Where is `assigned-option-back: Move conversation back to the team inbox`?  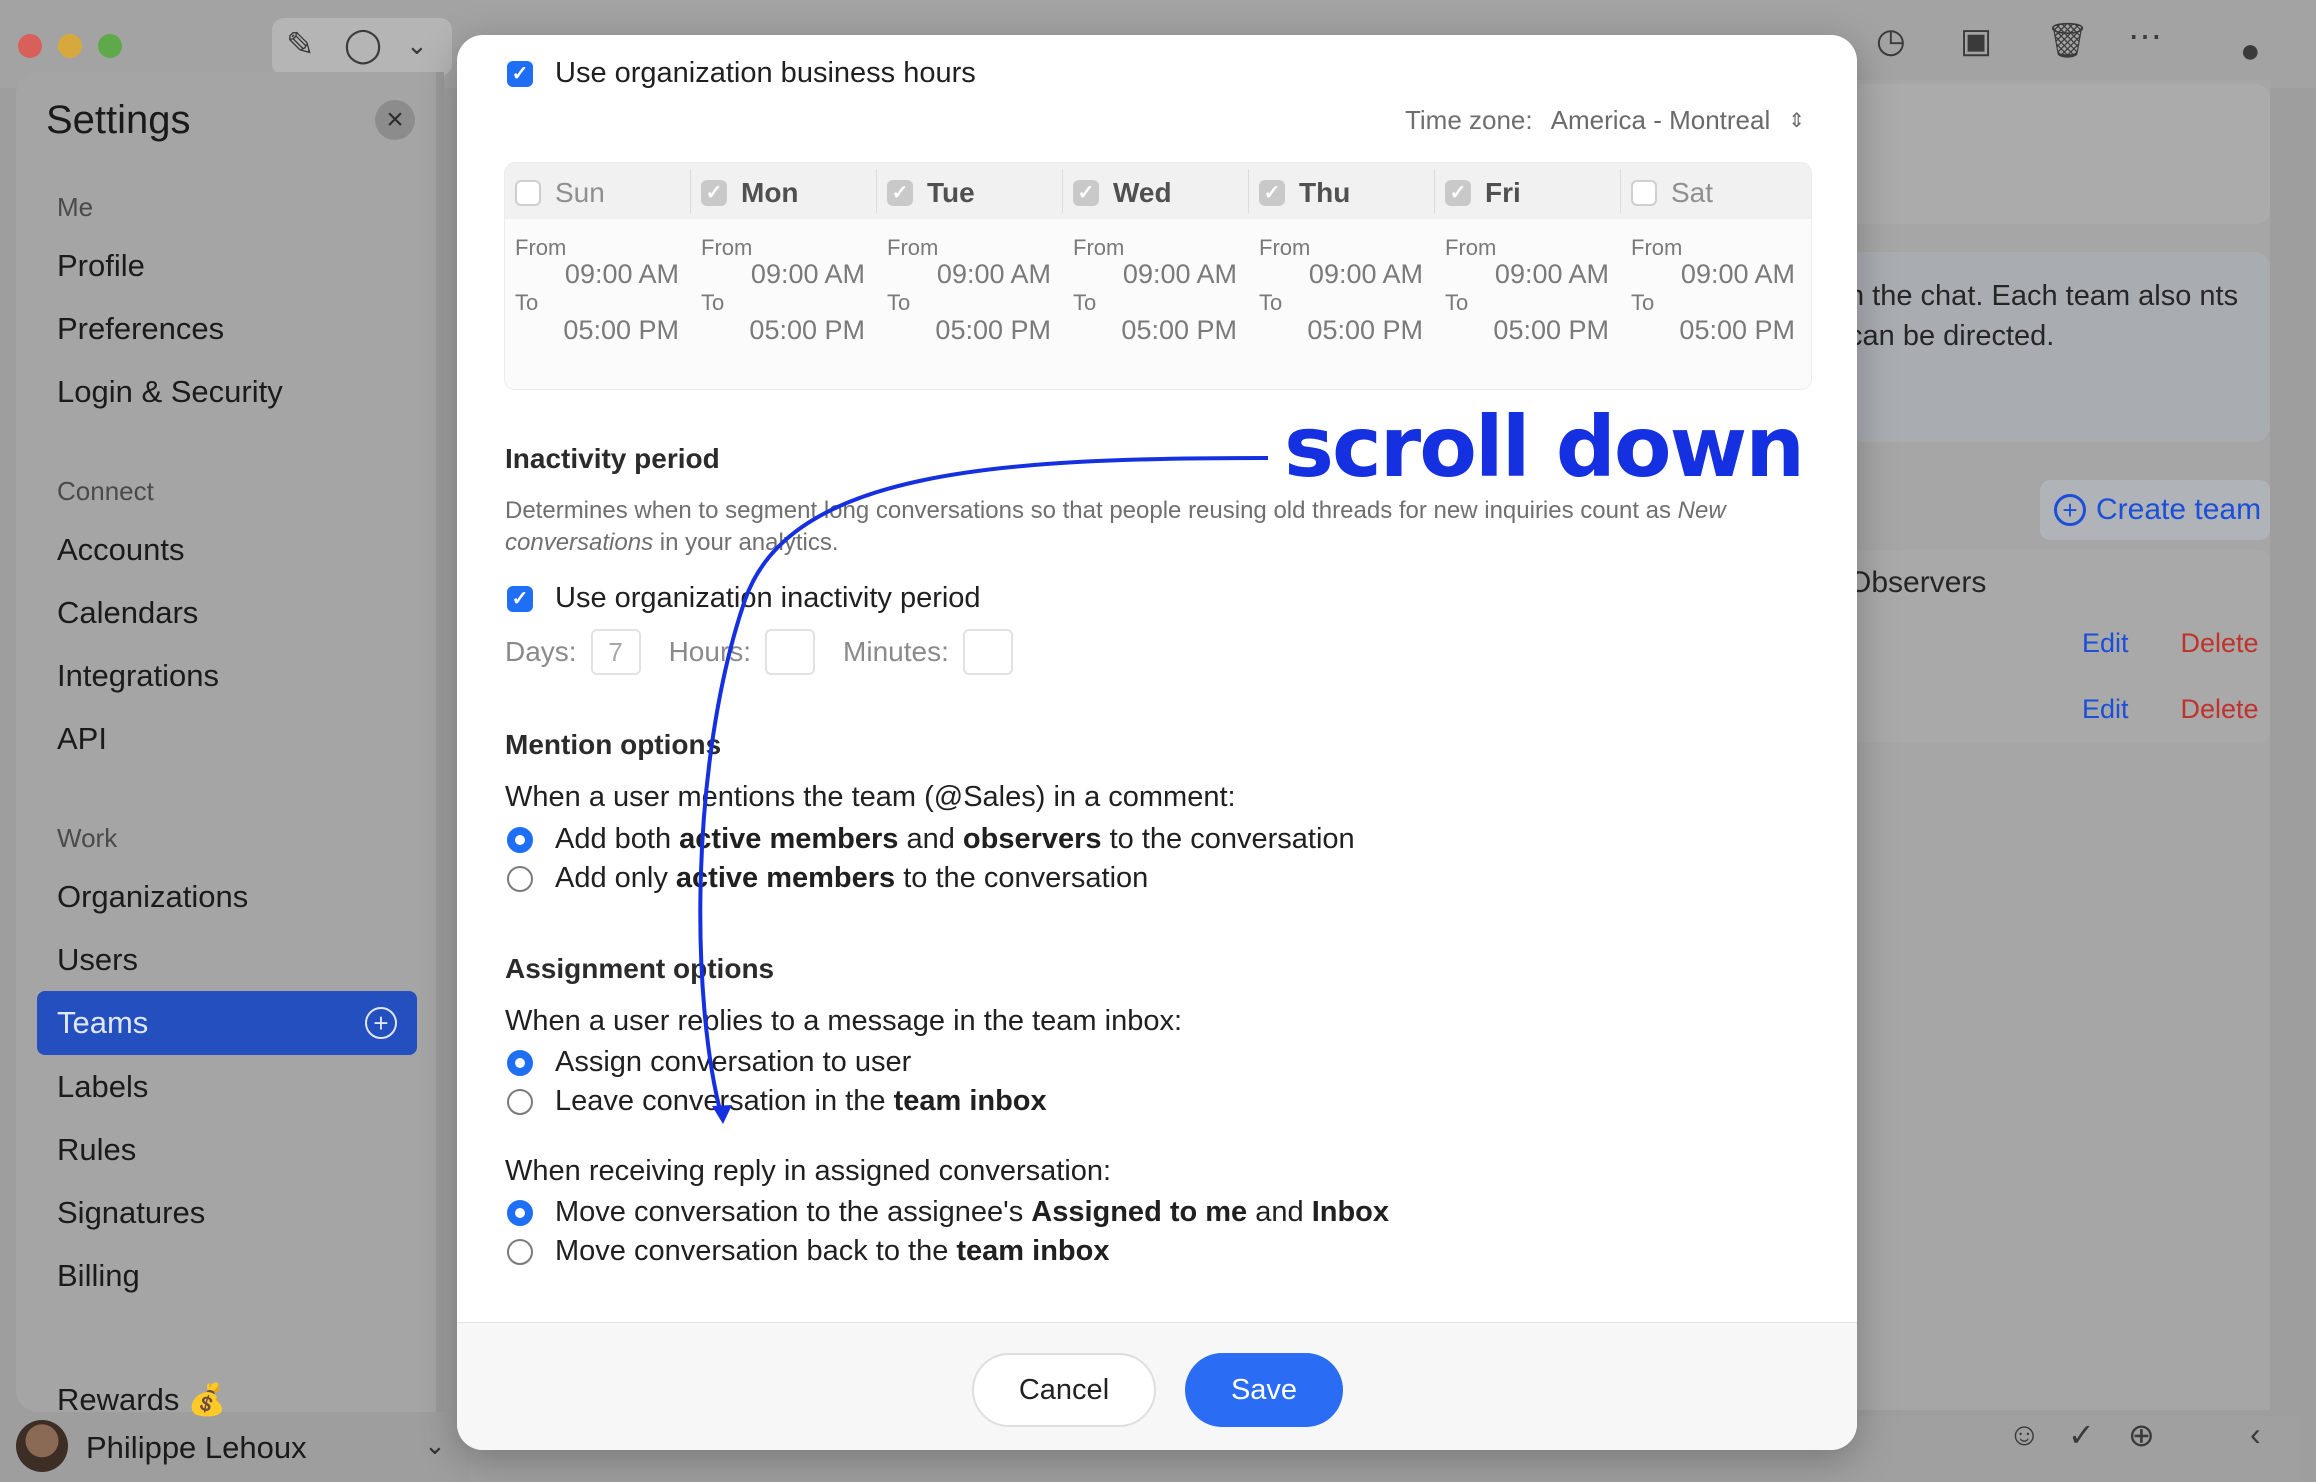
assigned-option-back: Move conversation back to the team inbox is located at coordinates (808, 1251).